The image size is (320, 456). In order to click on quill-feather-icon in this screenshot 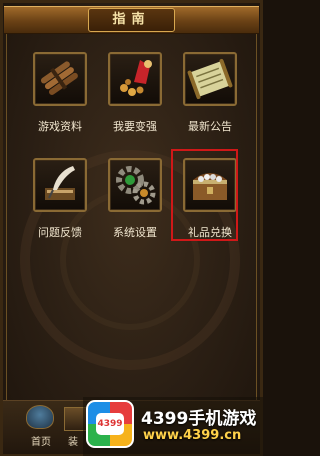, I will do `click(60, 185)`.